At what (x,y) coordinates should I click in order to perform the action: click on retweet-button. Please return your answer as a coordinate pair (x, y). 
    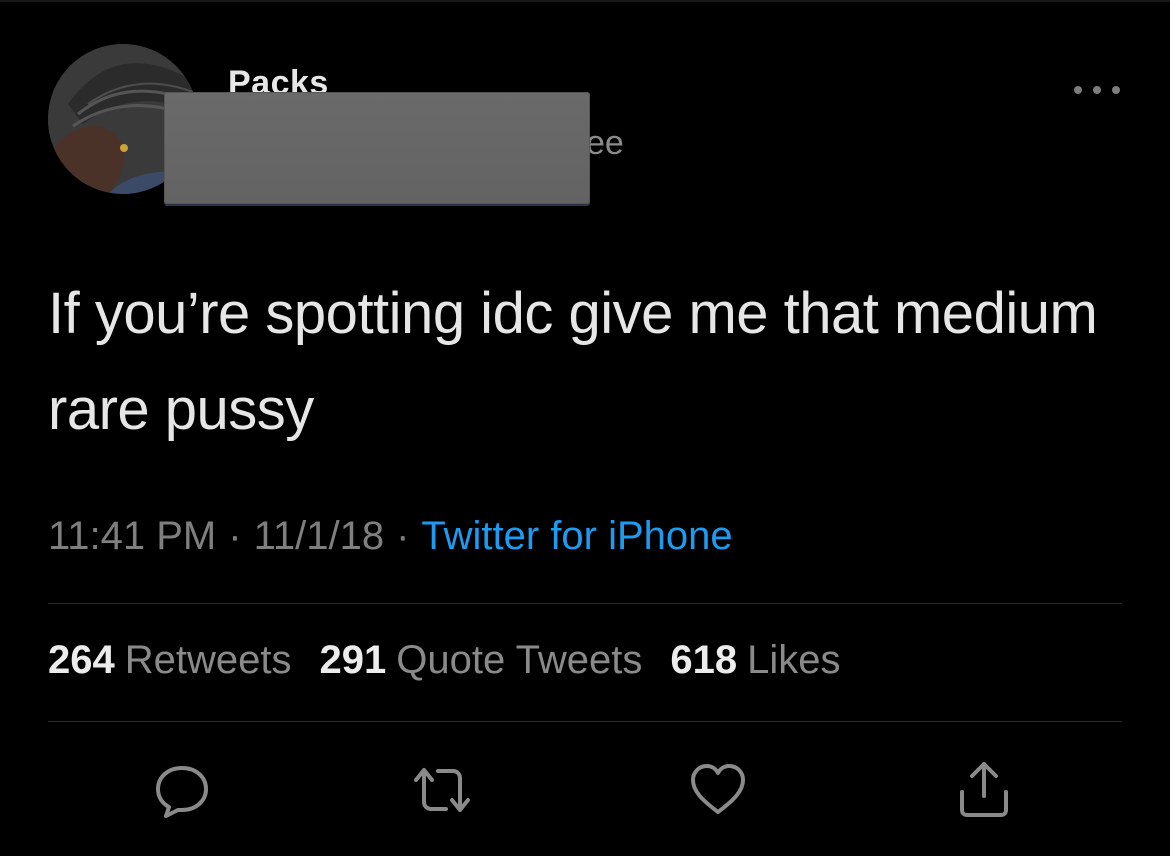
    Looking at the image, I should click on (442, 790).